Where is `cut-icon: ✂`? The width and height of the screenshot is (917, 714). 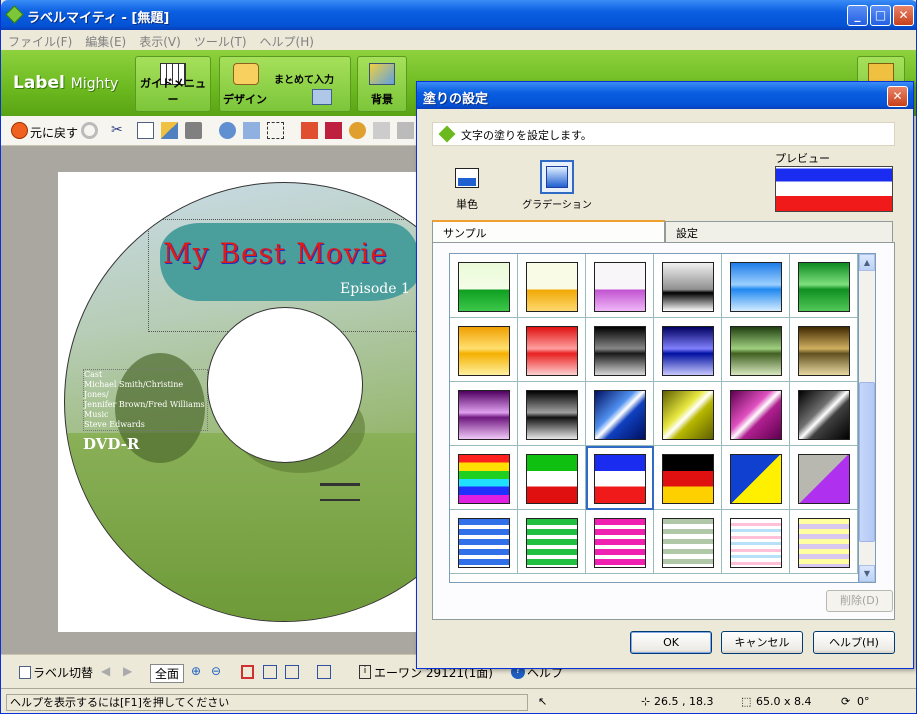
cut-icon: ✂ is located at coordinates (119, 130).